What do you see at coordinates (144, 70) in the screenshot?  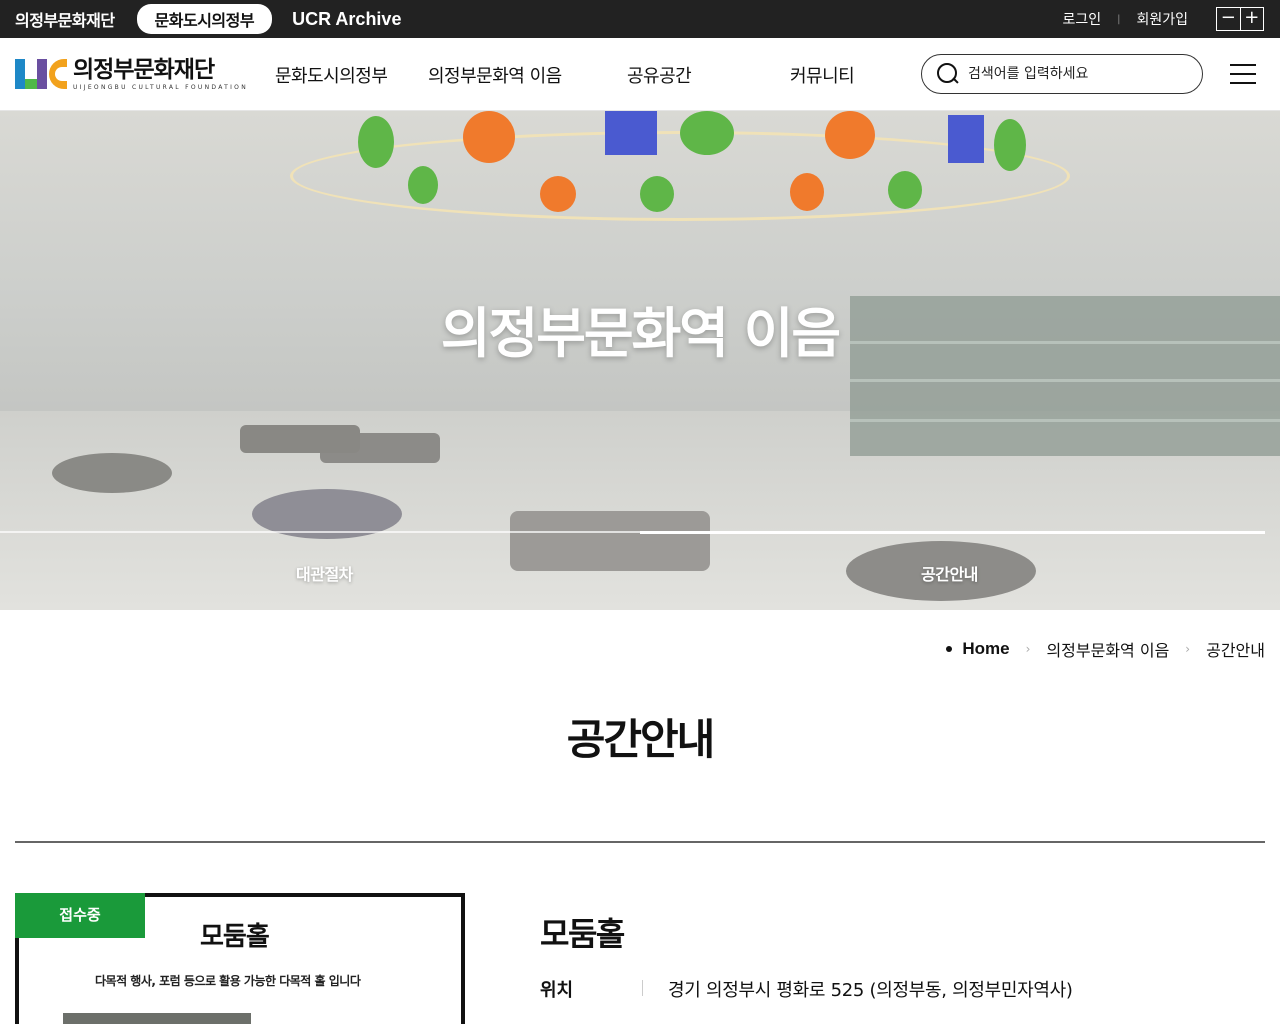 I see `logo-text-ko: 의정부문화재단` at bounding box center [144, 70].